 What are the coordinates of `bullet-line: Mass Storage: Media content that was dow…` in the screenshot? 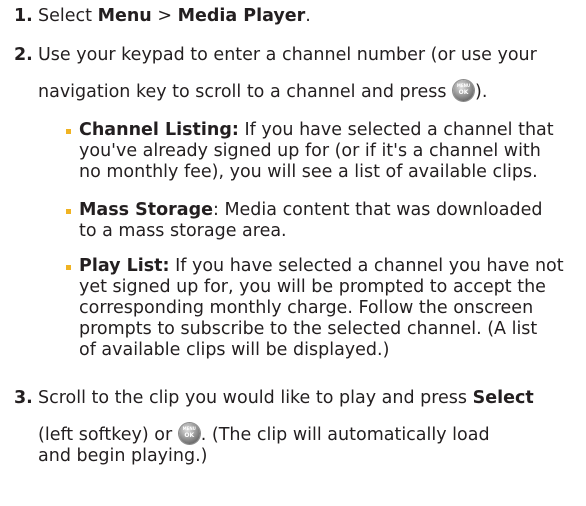 It's located at (326, 210).